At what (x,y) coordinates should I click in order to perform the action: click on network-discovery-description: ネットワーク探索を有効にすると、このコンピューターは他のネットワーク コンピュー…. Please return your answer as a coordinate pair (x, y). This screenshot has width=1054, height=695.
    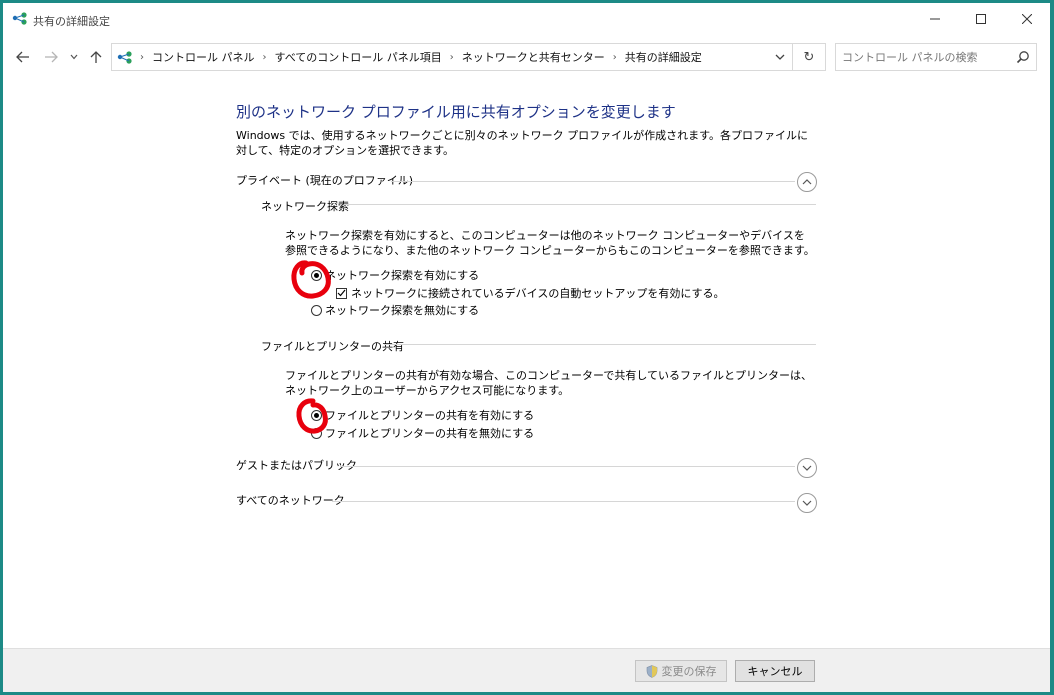
    Looking at the image, I should click on (550, 243).